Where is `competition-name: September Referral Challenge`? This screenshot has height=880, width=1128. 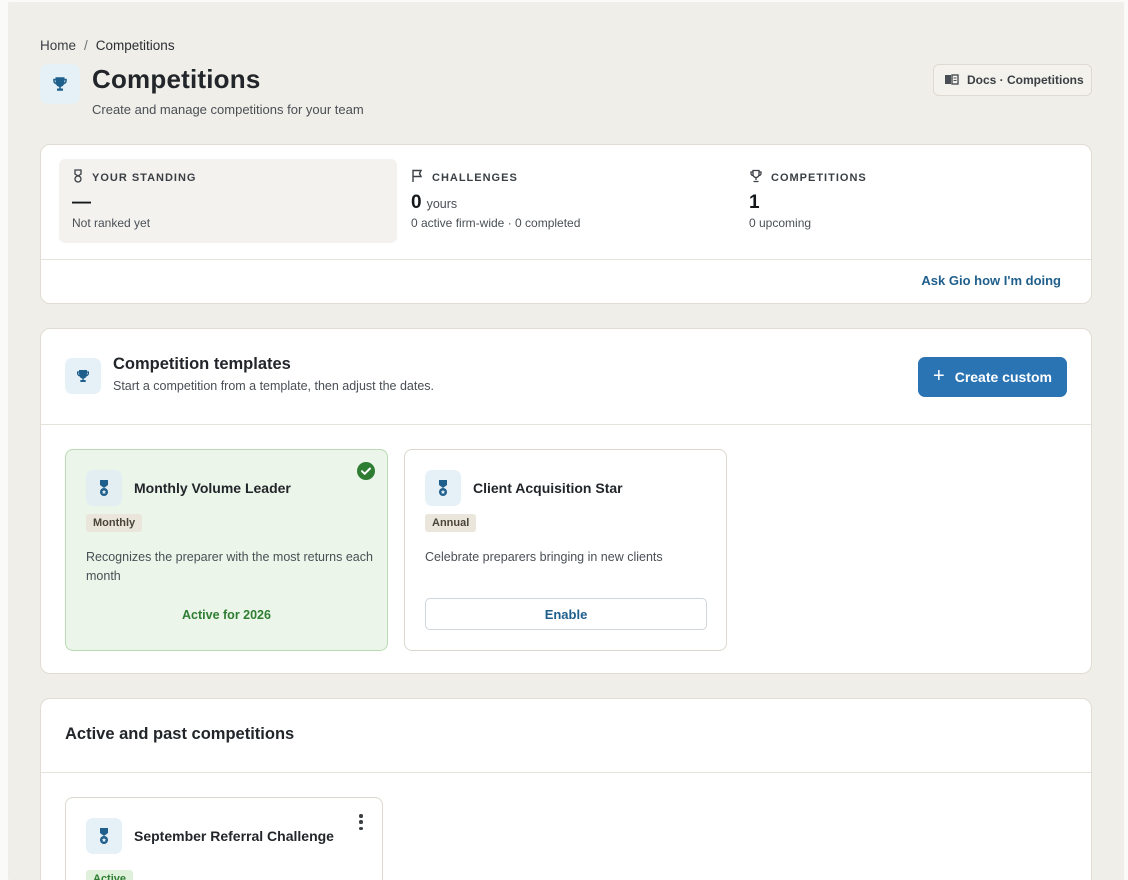 competition-name: September Referral Challenge is located at coordinates (234, 836).